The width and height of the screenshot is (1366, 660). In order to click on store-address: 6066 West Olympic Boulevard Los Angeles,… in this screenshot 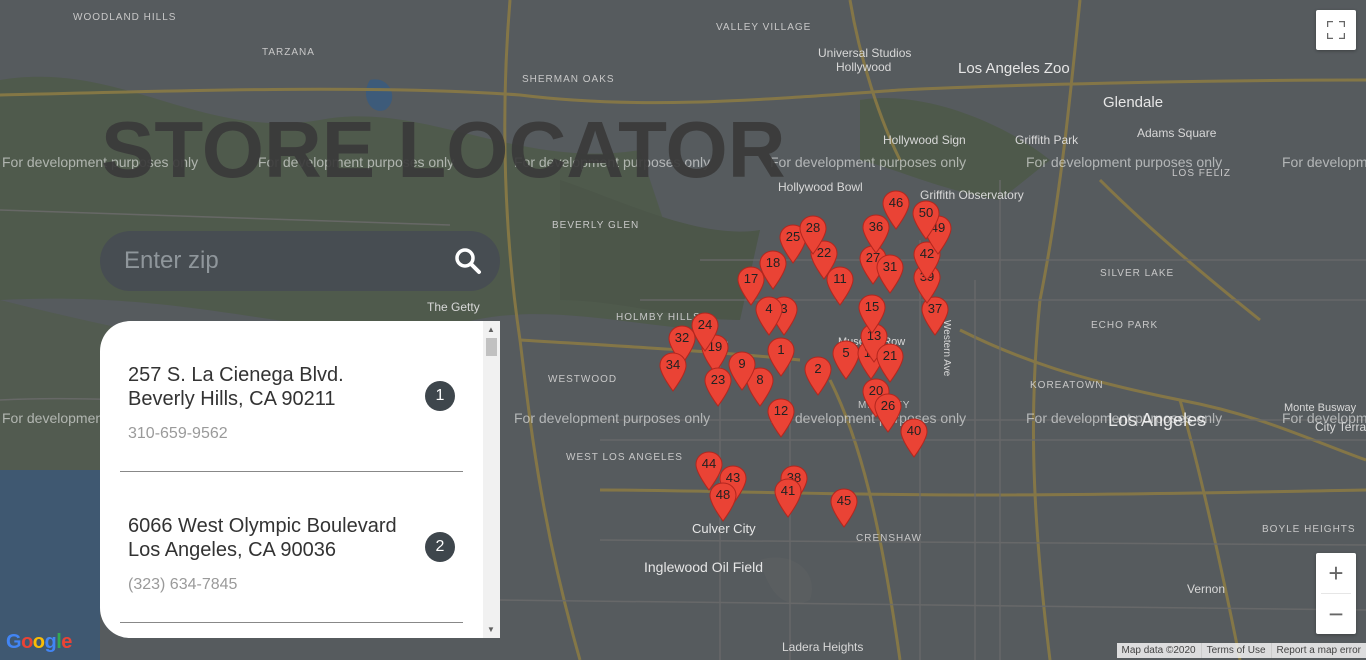, I will do `click(262, 538)`.